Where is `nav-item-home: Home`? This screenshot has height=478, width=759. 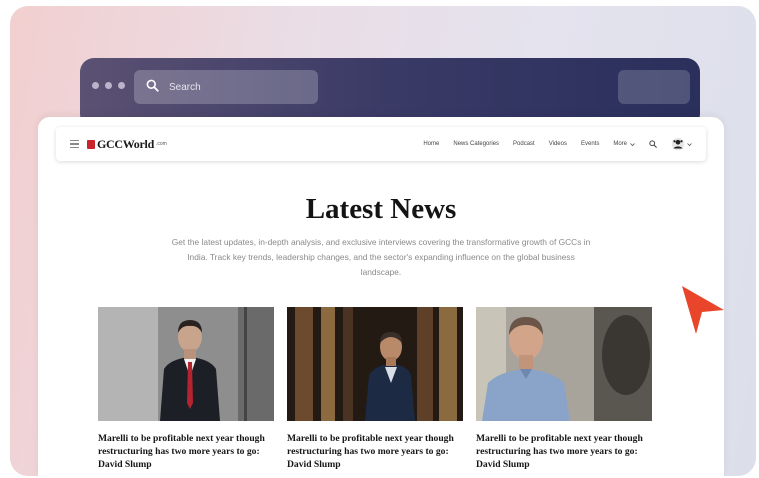
nav-item-home: Home is located at coordinates (431, 144).